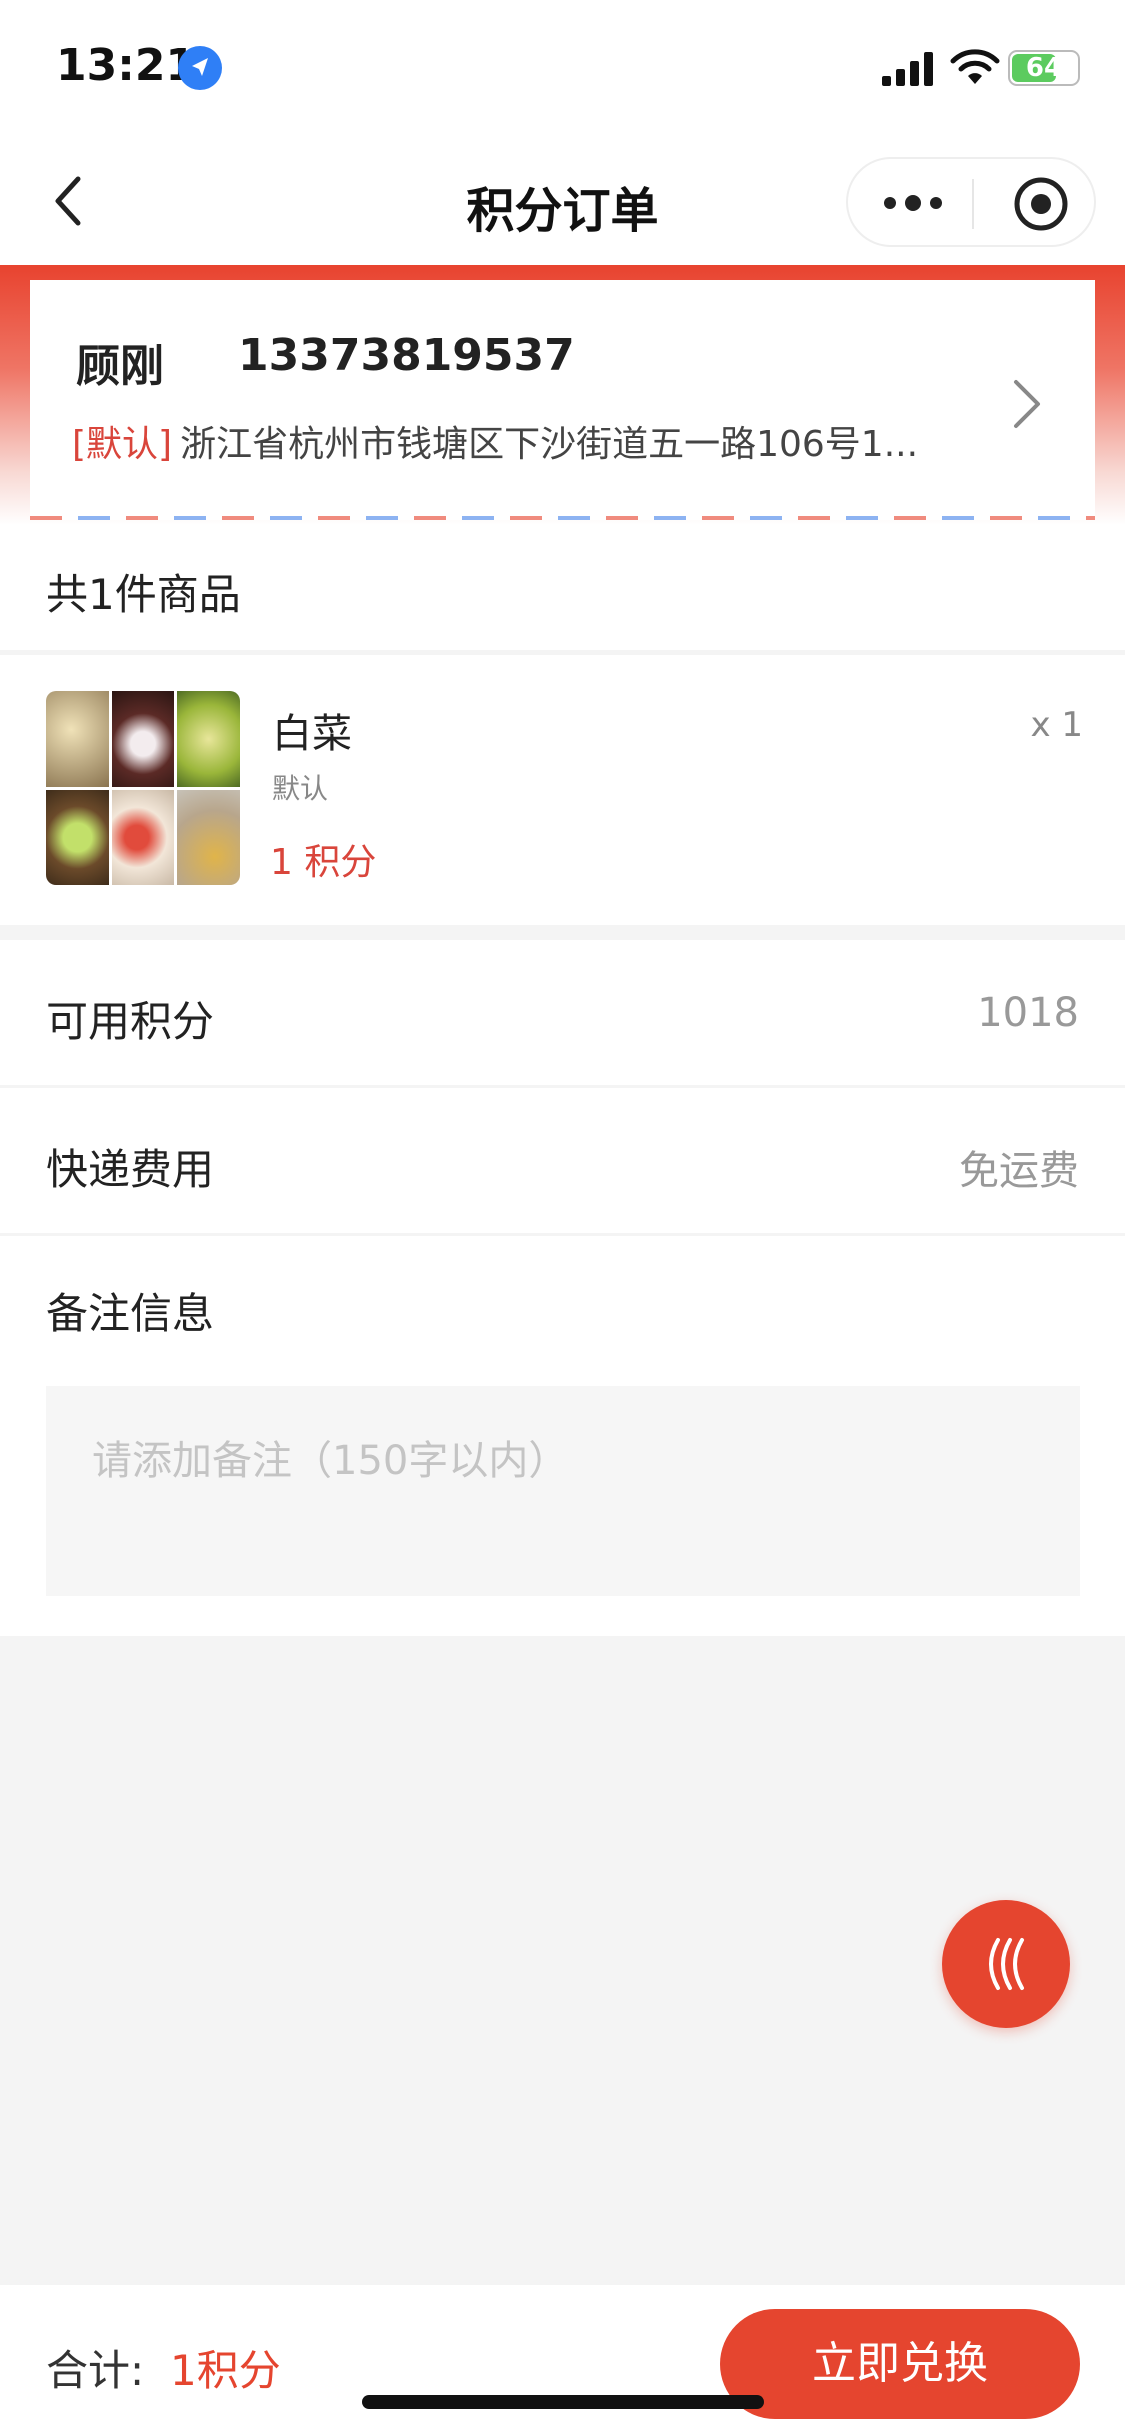 The height and width of the screenshot is (2436, 1125). I want to click on battery-icon: 64, so click(1044, 68).